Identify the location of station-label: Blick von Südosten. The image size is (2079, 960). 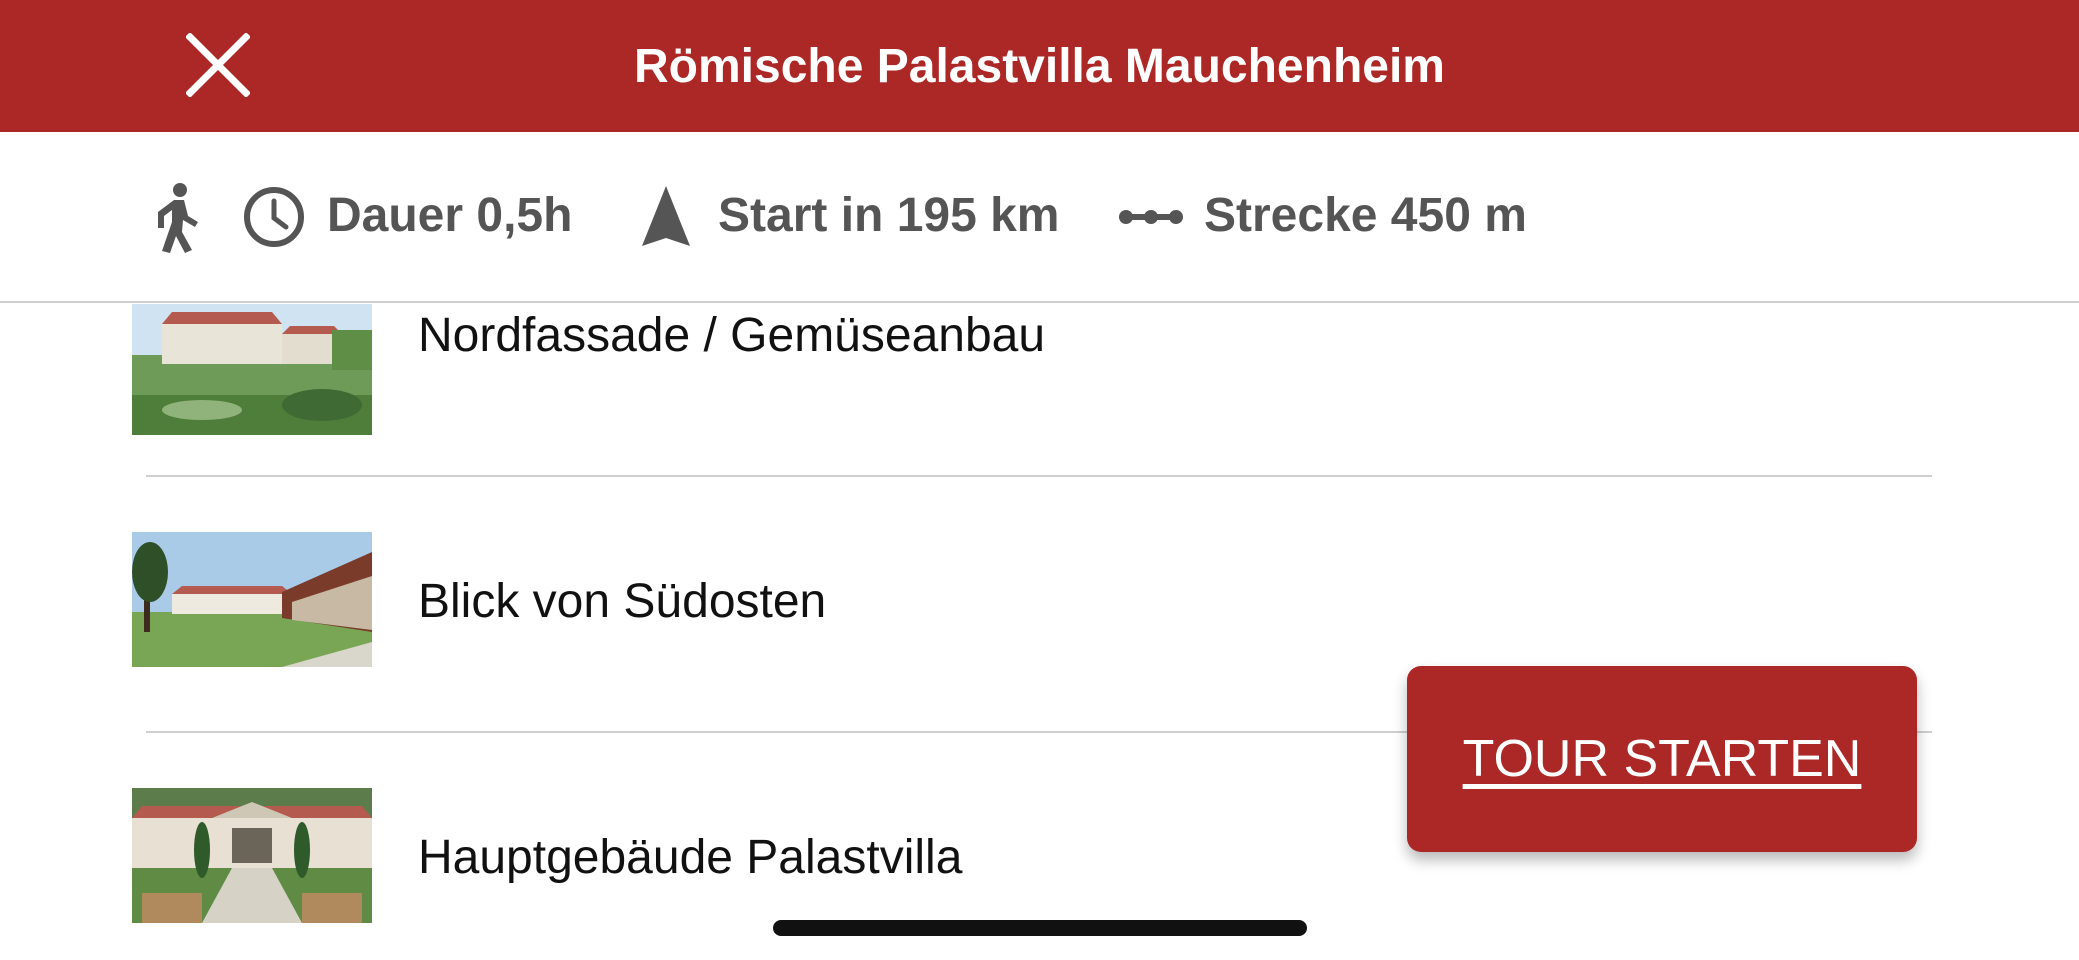
(622, 601).